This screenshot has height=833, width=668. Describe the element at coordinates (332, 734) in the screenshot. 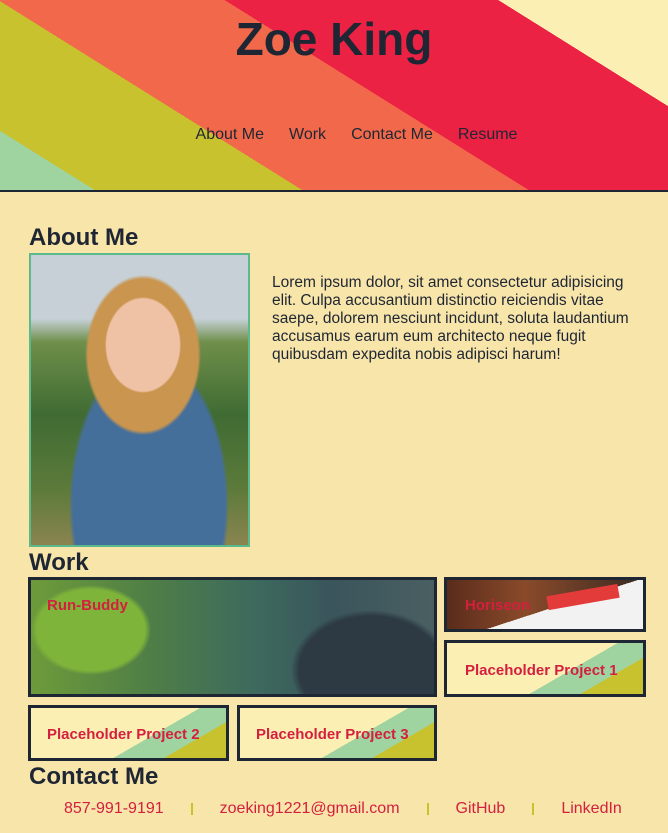

I see `project-label-placeholder-3: Placeholder Project 3` at that location.